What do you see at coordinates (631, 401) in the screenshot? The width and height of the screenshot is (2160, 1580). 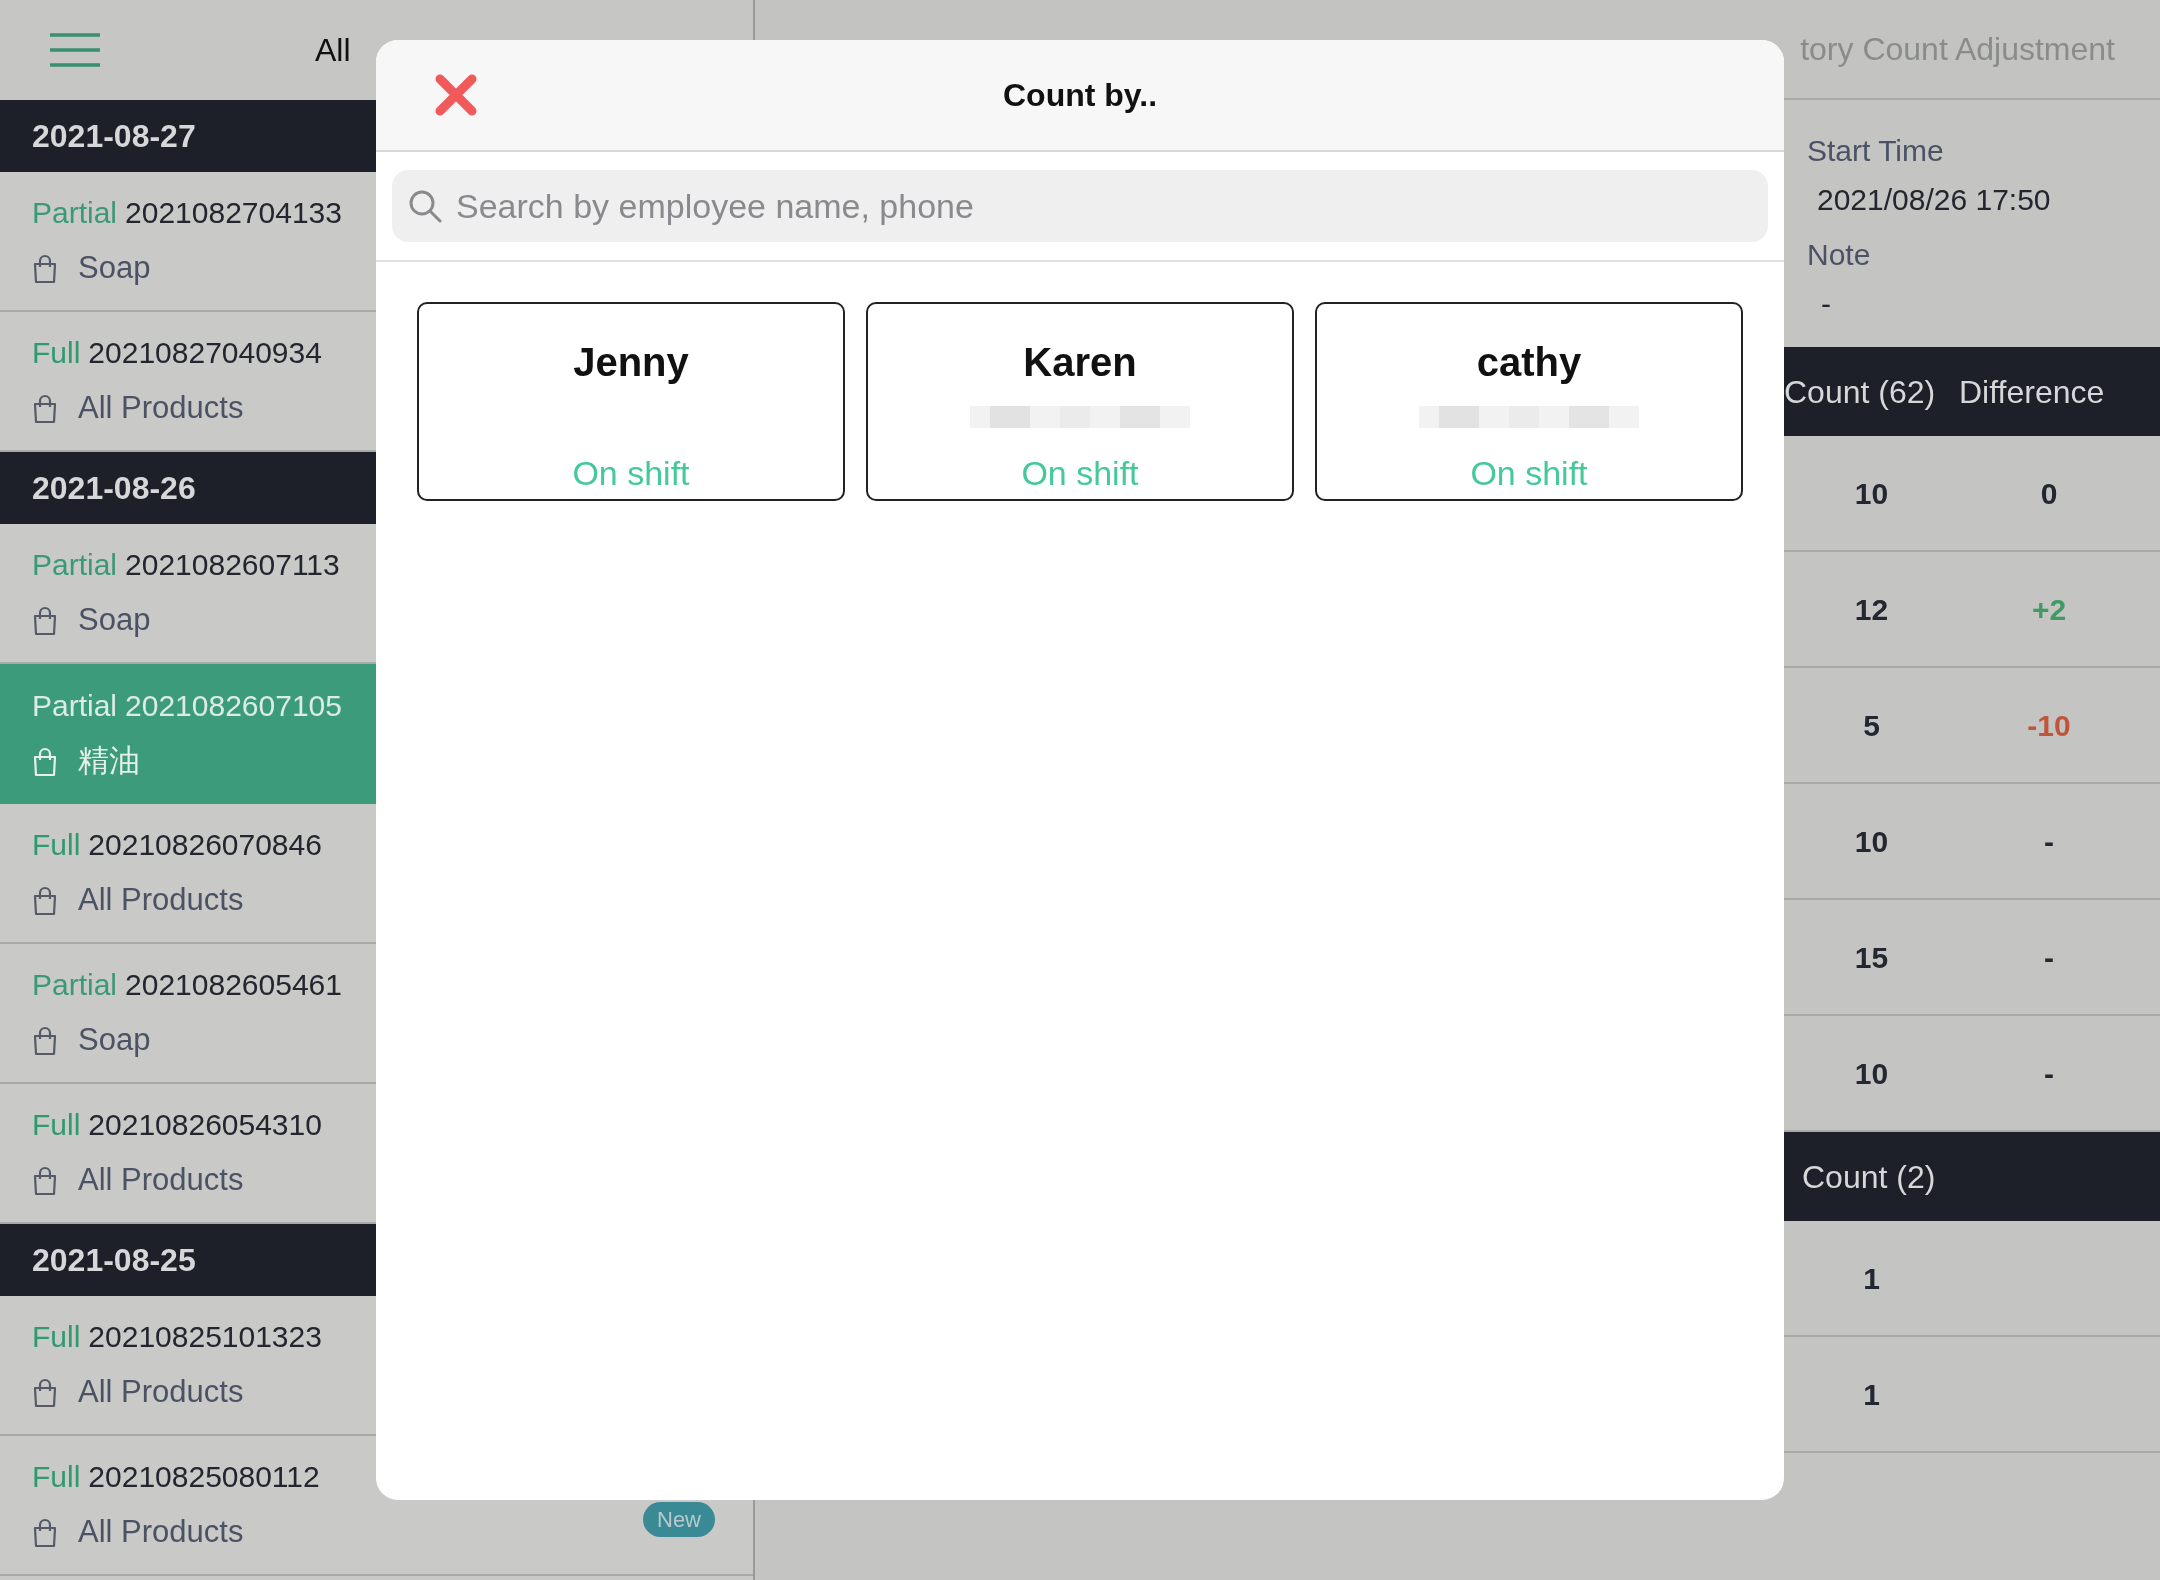 I see `employee-card: Jenny On shift` at bounding box center [631, 401].